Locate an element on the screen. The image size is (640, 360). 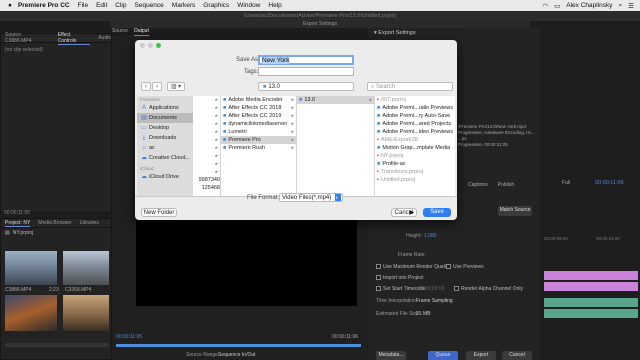
list-item: ■ Adobe Premi...udio Previews is located at coordinates (415, 108).